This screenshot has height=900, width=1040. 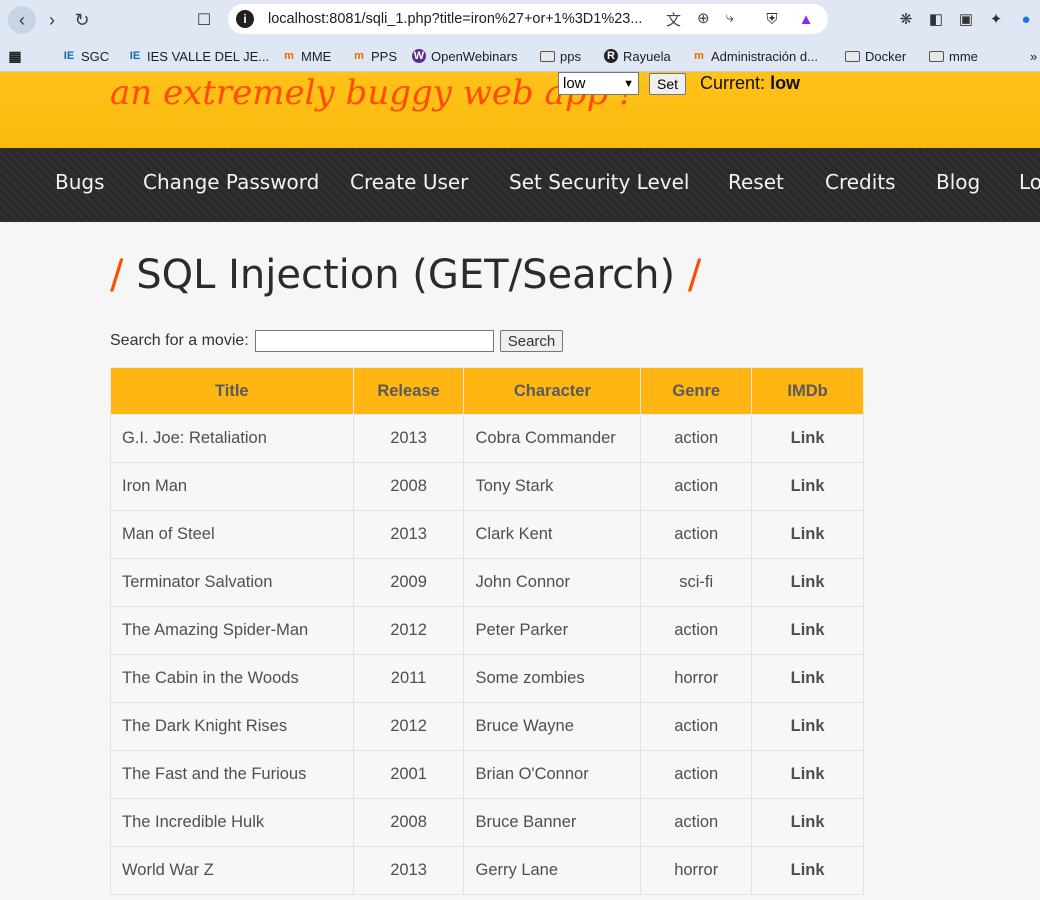 I want to click on openwebinars-icon: W, so click(x=419, y=56).